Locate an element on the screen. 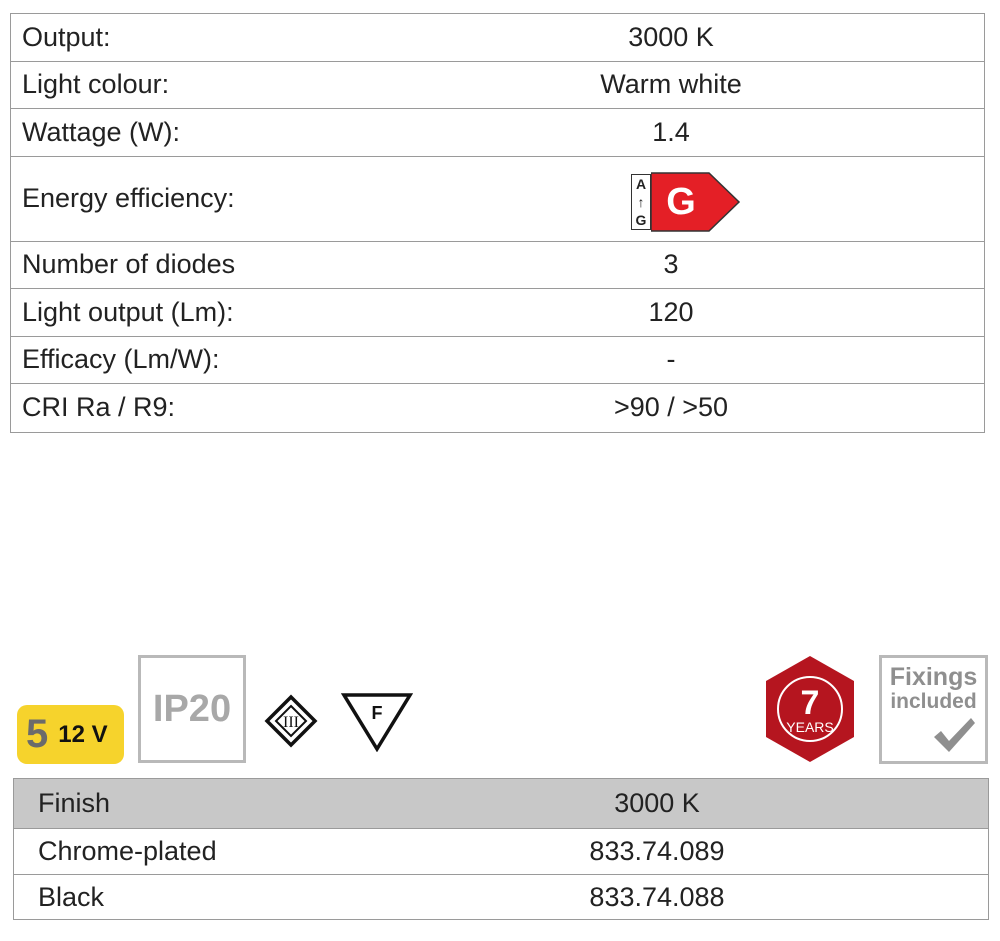 This screenshot has height=941, width=1000. spec-label: Energy efficiency: is located at coordinates (128, 198).